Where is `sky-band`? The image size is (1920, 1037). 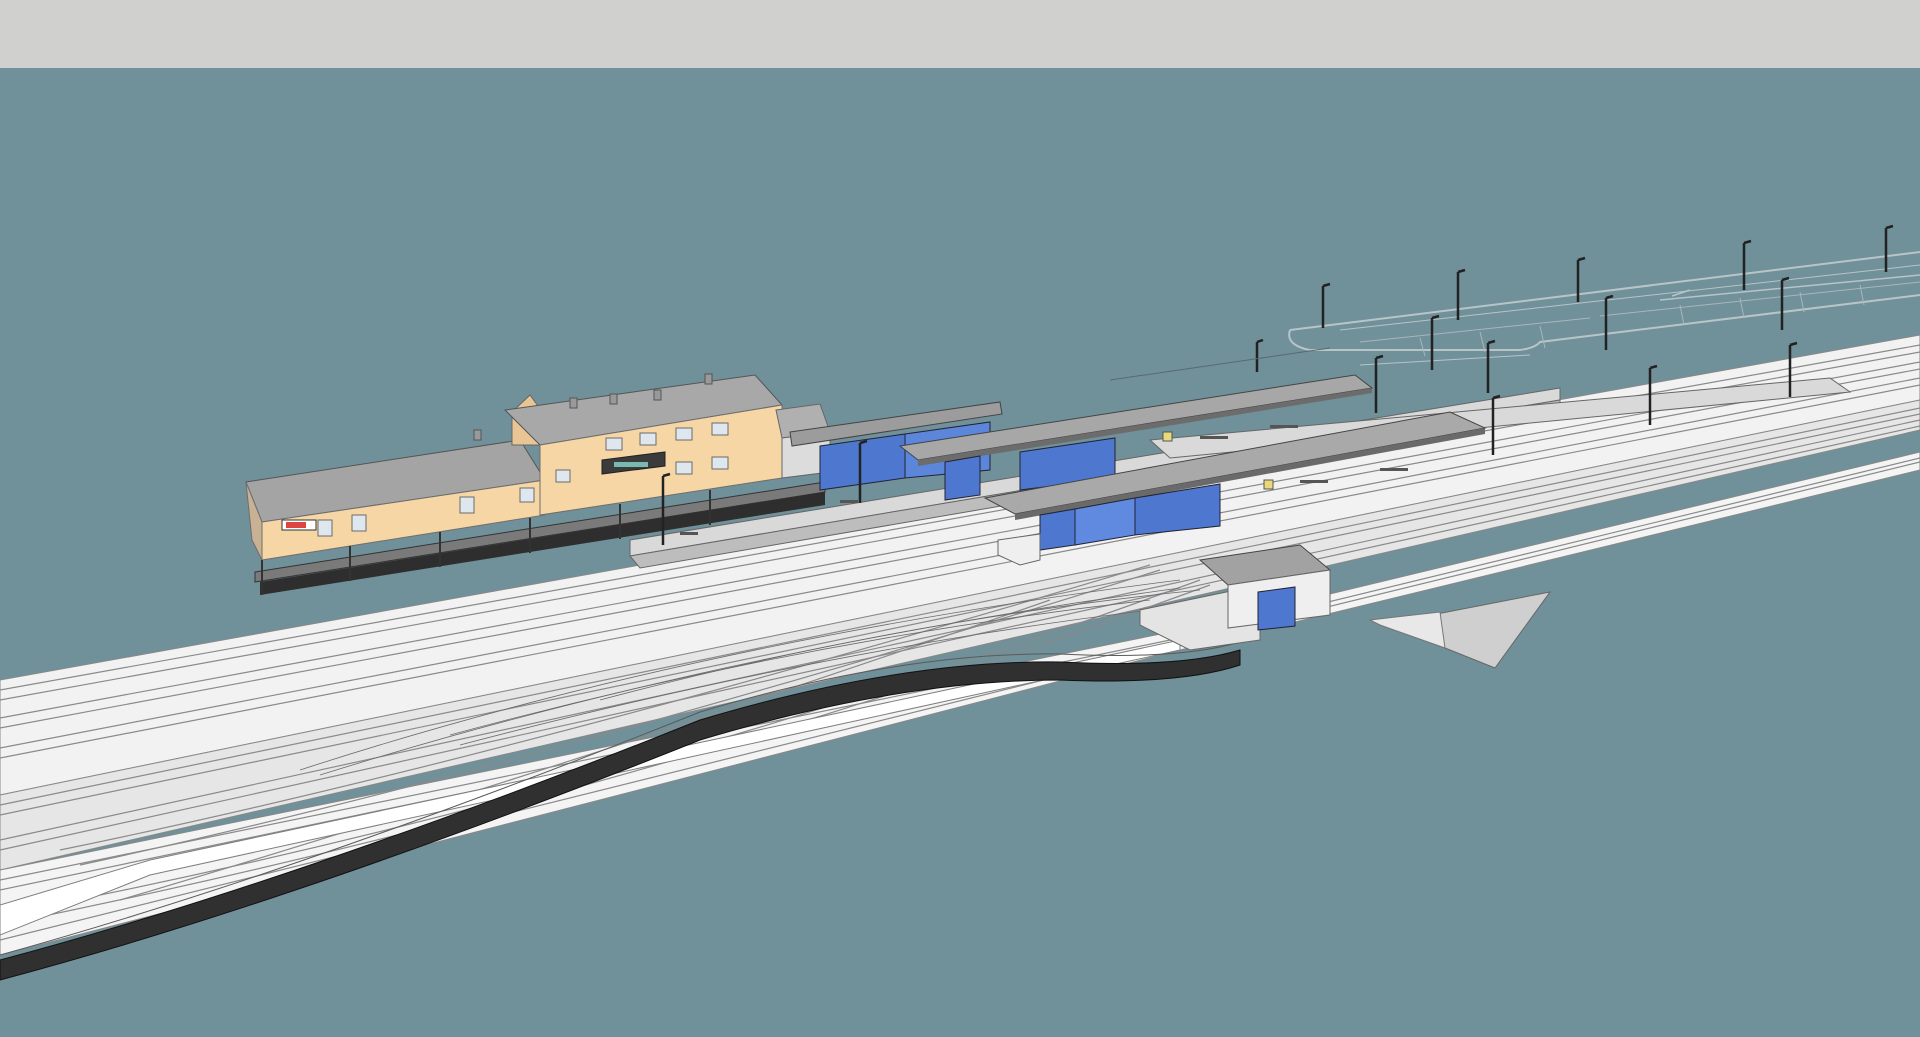
sky-band is located at coordinates (960, 35).